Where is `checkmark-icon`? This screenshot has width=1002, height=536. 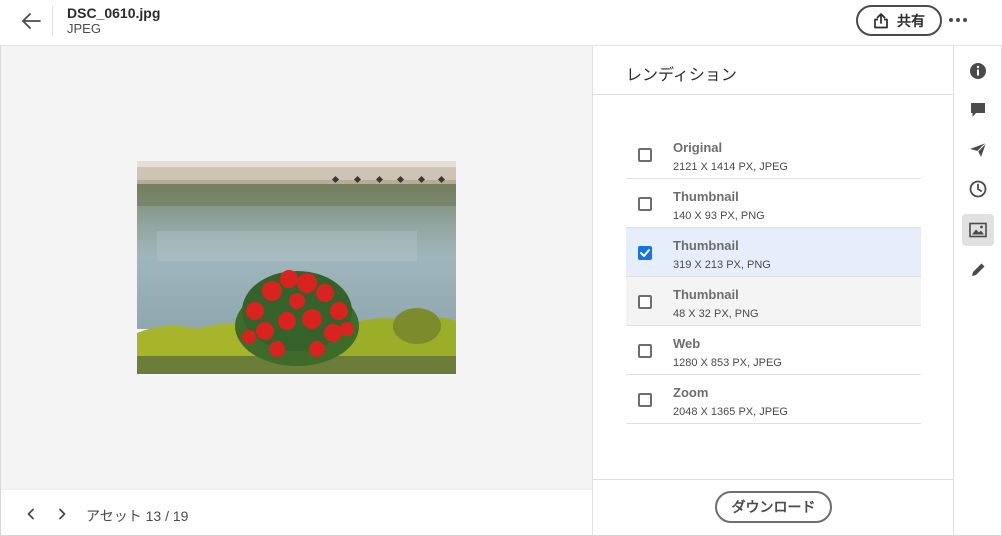
checkmark-icon is located at coordinates (645, 253).